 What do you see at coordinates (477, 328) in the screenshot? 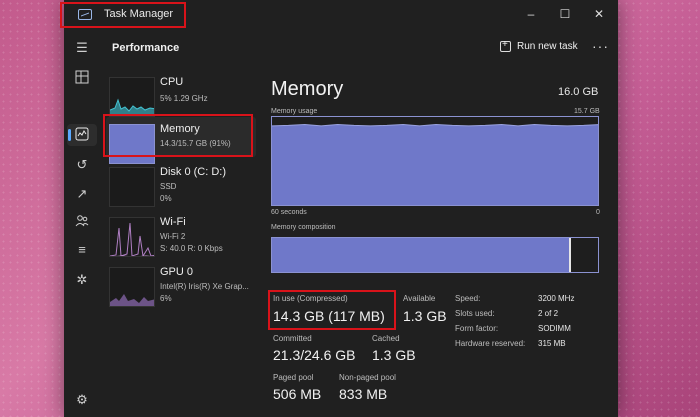
I see `form-factor-label: Form factor:` at bounding box center [477, 328].